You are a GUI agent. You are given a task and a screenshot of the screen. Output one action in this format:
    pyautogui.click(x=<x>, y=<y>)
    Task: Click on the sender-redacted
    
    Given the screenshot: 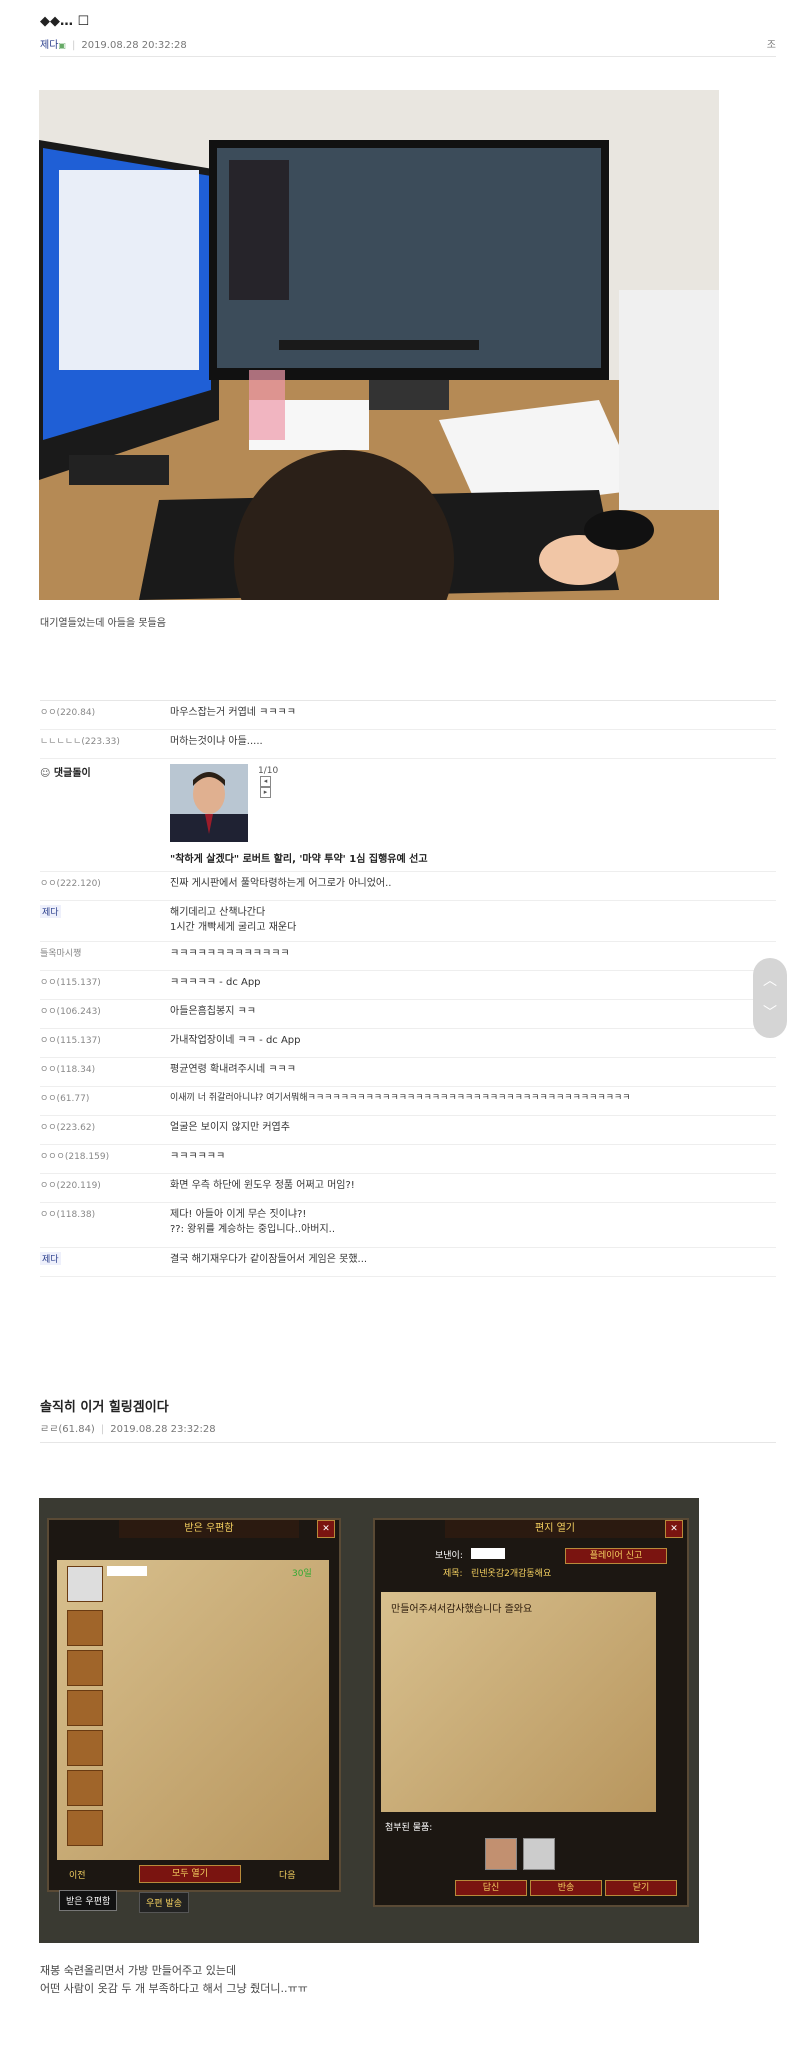 What is the action you would take?
    pyautogui.click(x=127, y=1571)
    